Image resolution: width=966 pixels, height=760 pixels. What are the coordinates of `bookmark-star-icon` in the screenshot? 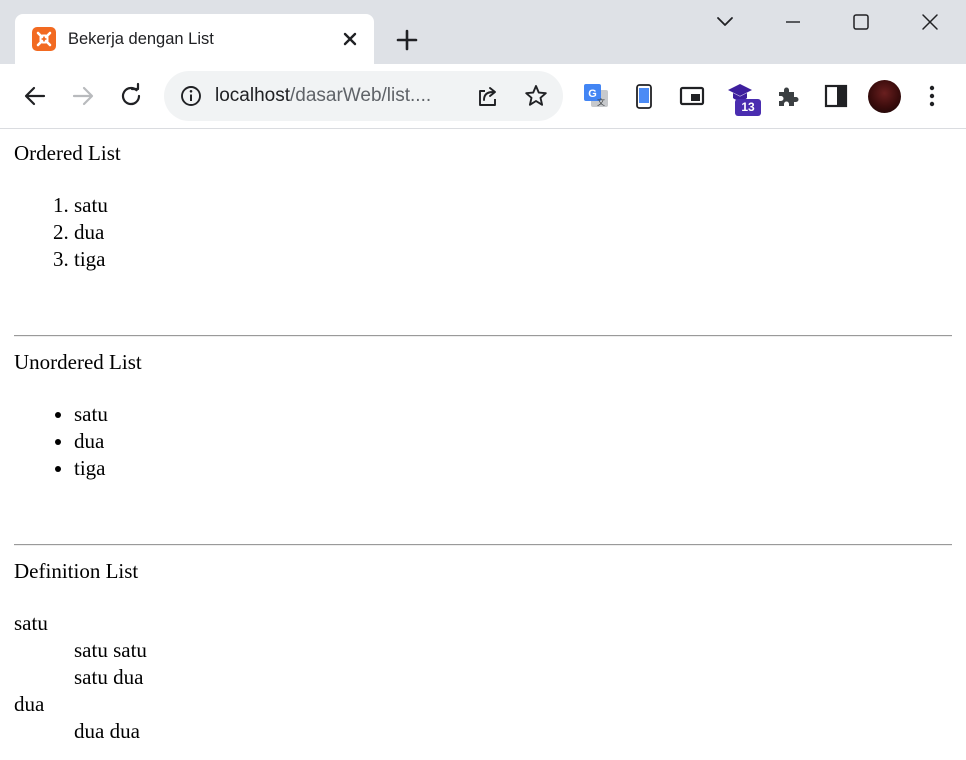 It's located at (536, 96).